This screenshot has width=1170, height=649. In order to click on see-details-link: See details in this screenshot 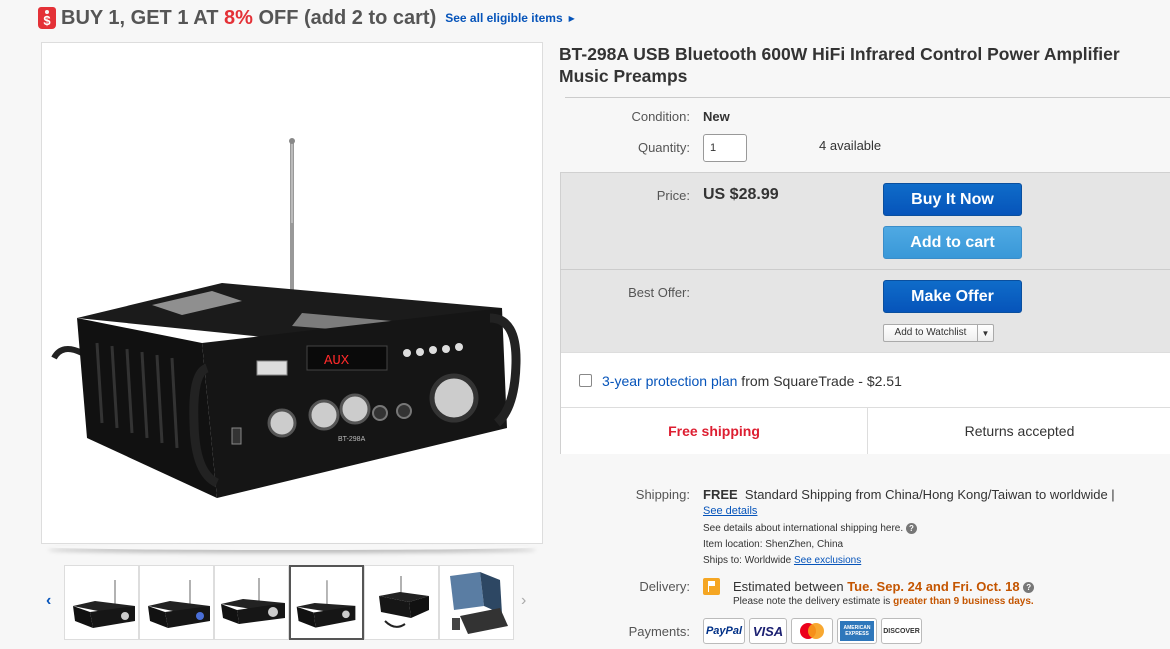, I will do `click(730, 511)`.